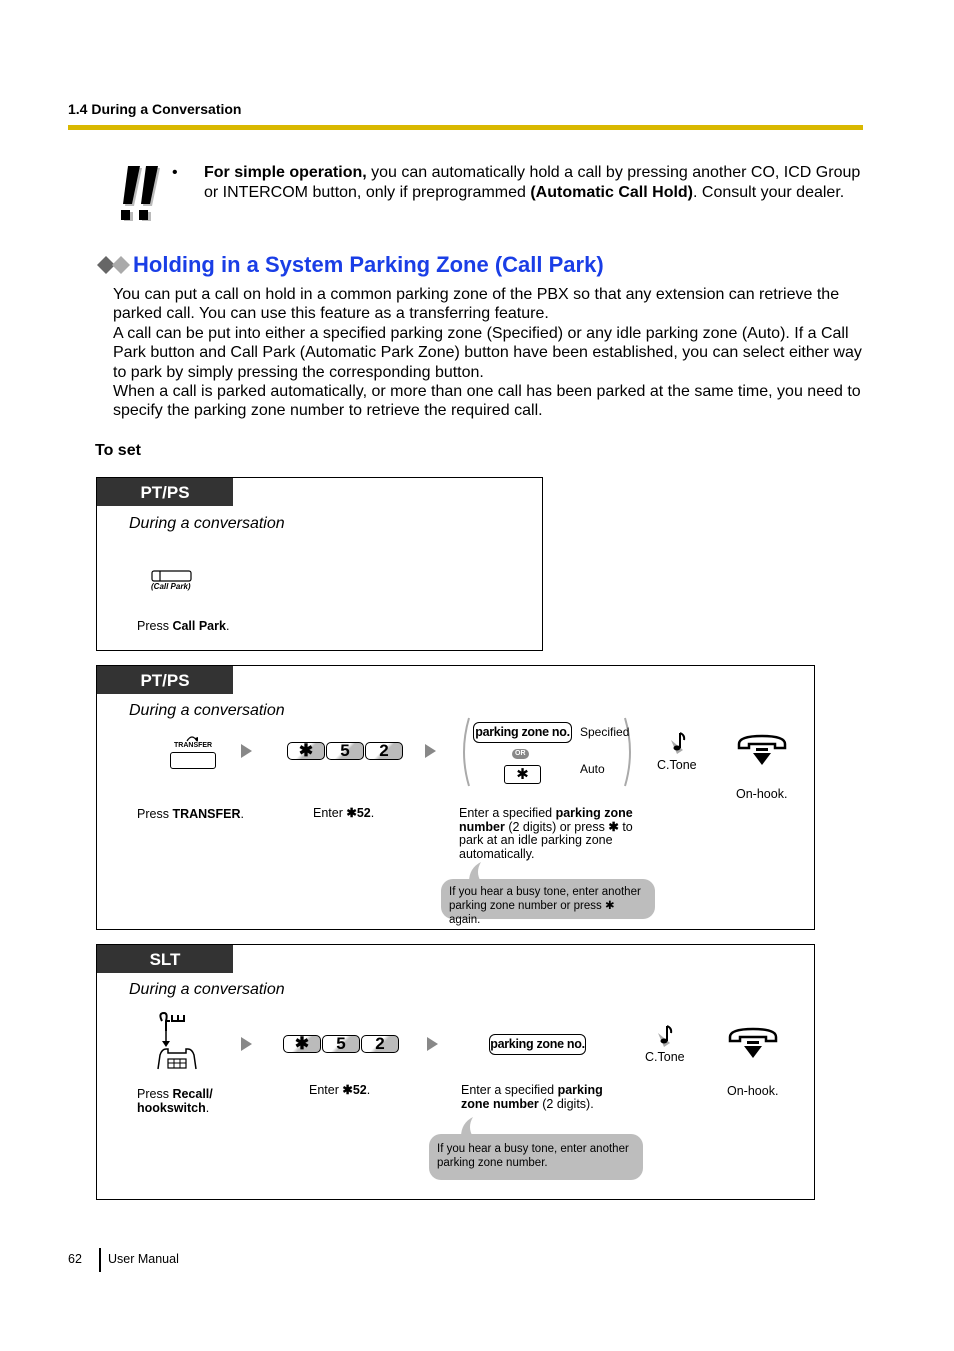  What do you see at coordinates (556, 826) in the screenshot?
I see `caption-text: (2 digits) or press` at bounding box center [556, 826].